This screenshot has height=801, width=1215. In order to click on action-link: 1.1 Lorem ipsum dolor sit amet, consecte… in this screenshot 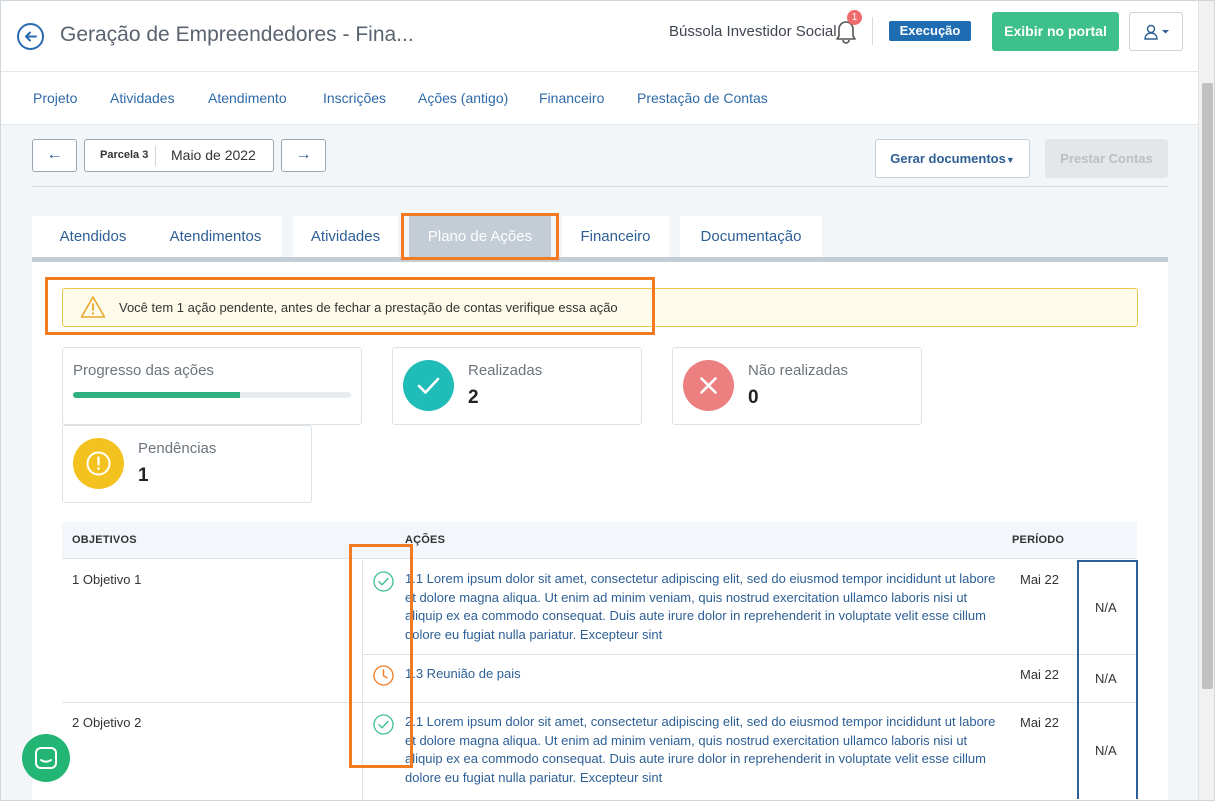, I will do `click(702, 607)`.